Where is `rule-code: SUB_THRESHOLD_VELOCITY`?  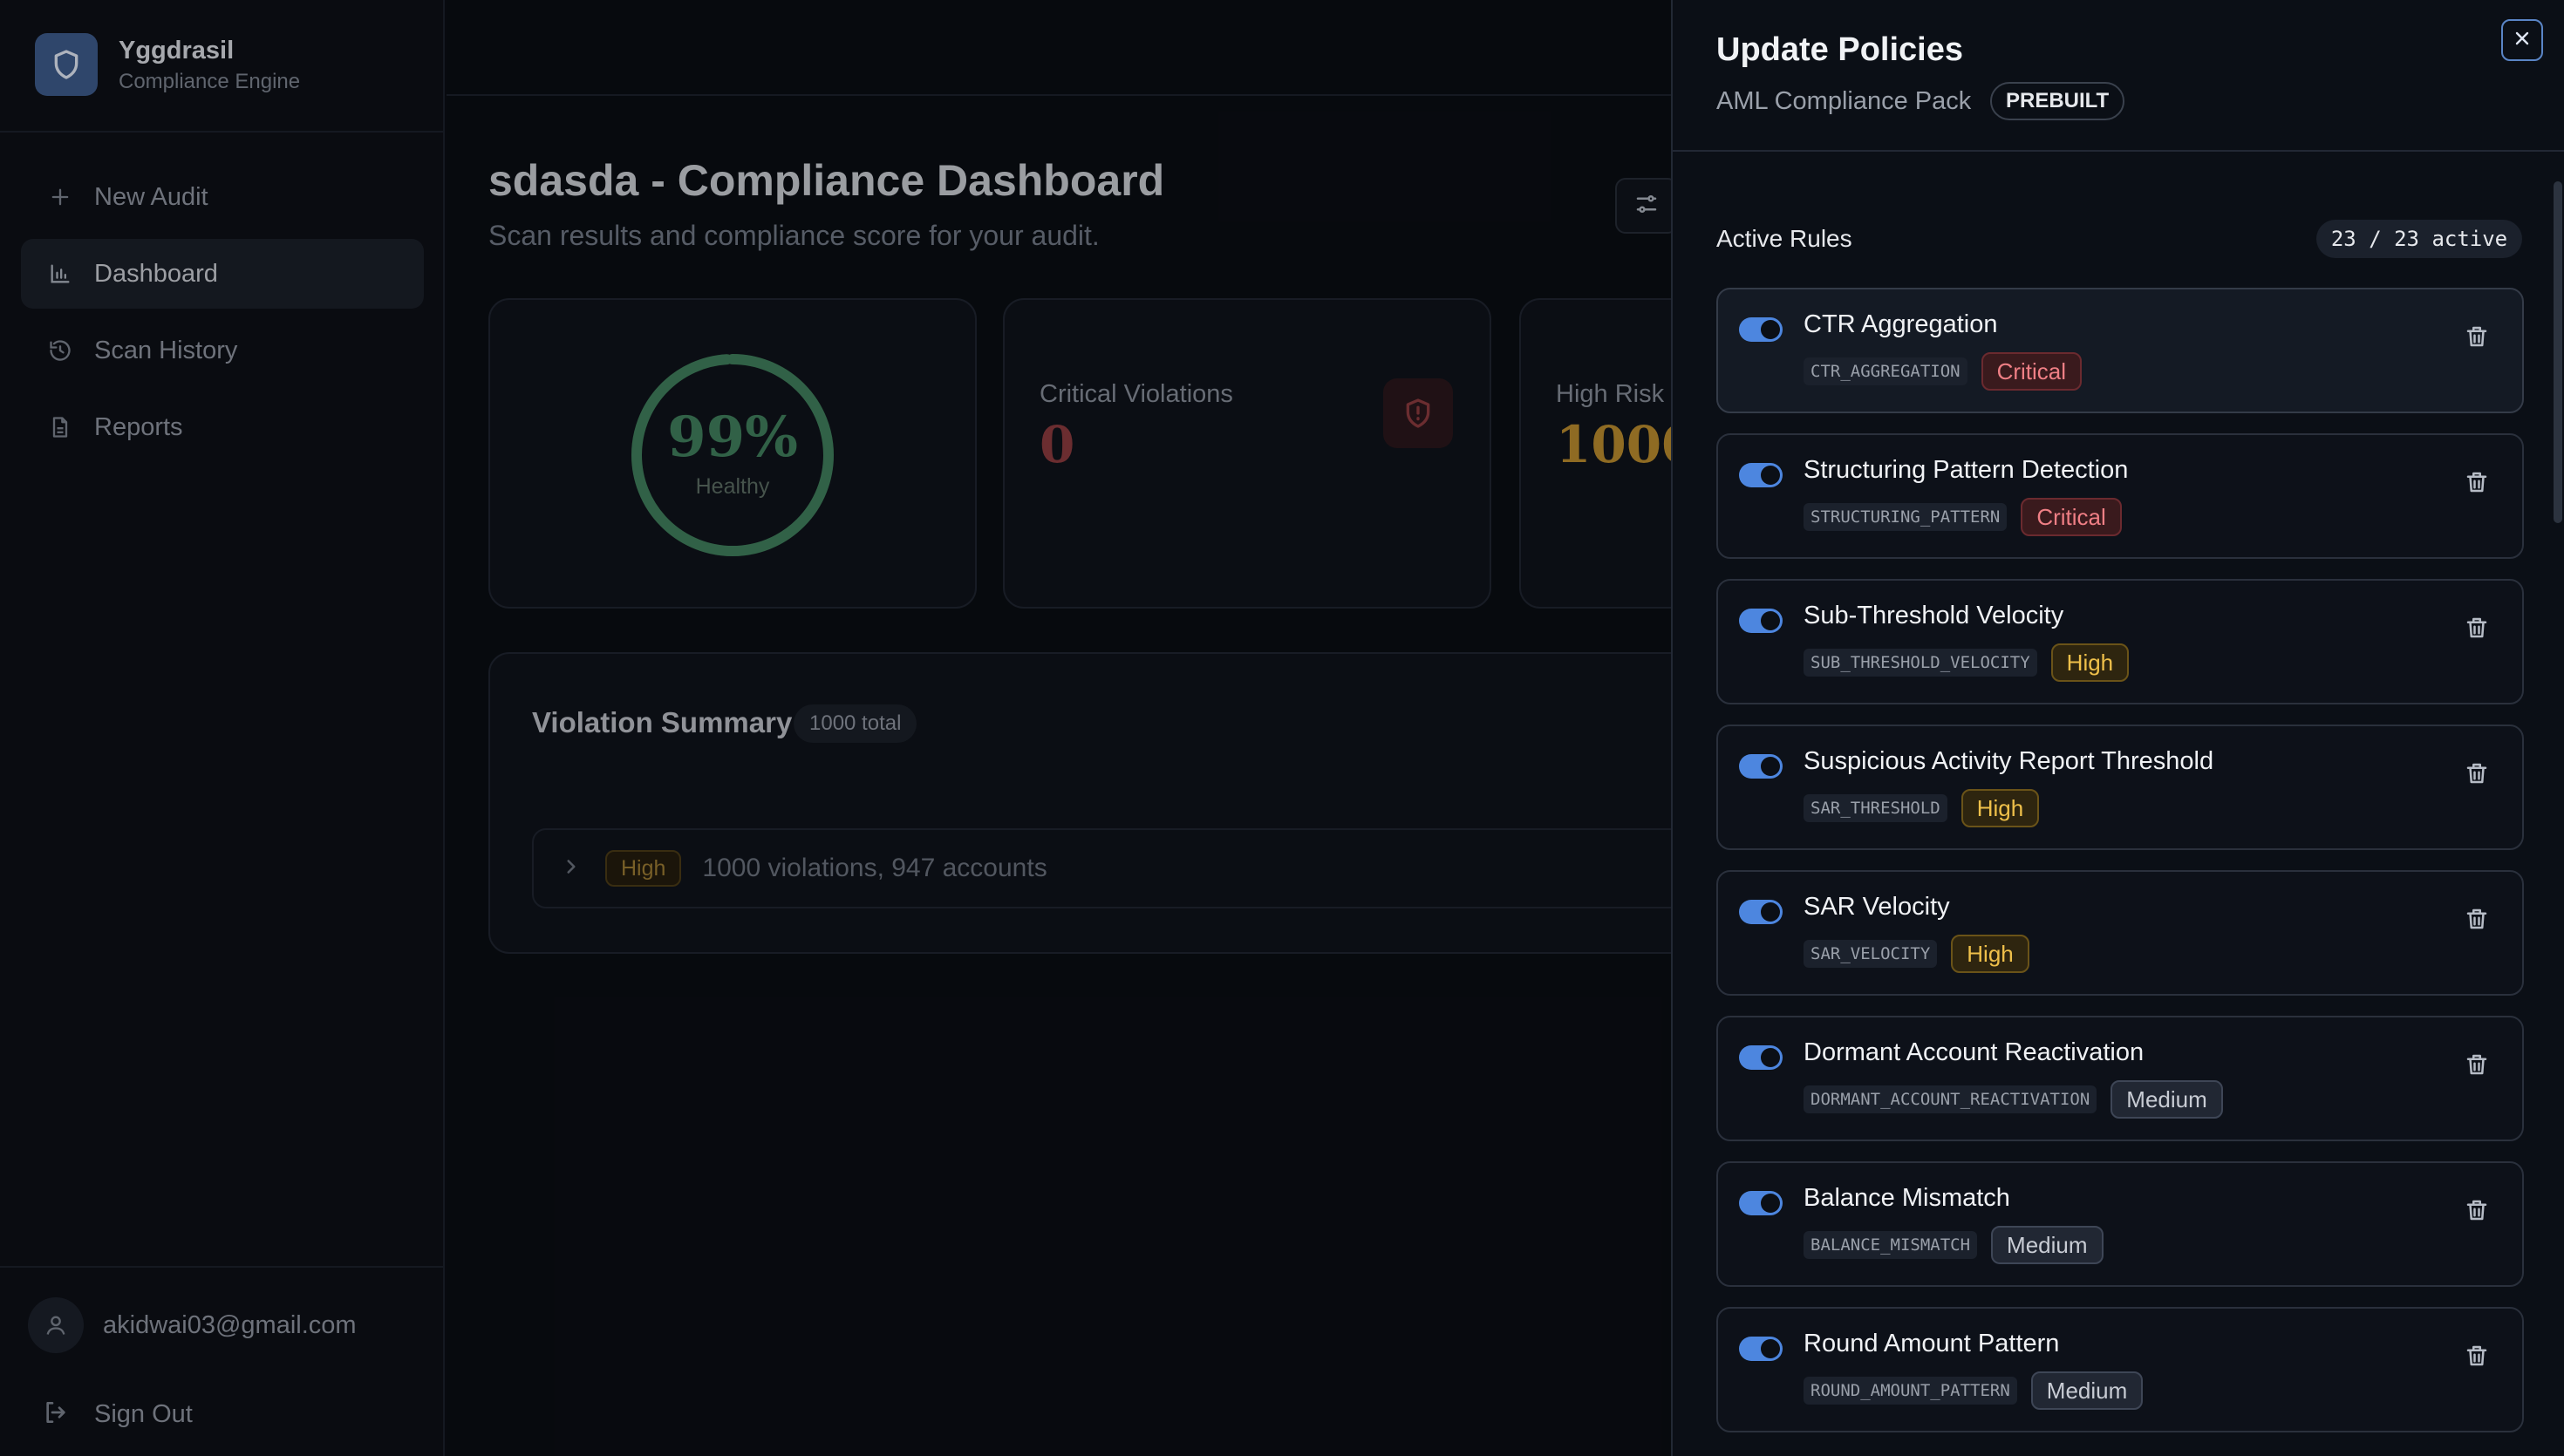 rule-code: SUB_THRESHOLD_VELOCITY is located at coordinates (1920, 663).